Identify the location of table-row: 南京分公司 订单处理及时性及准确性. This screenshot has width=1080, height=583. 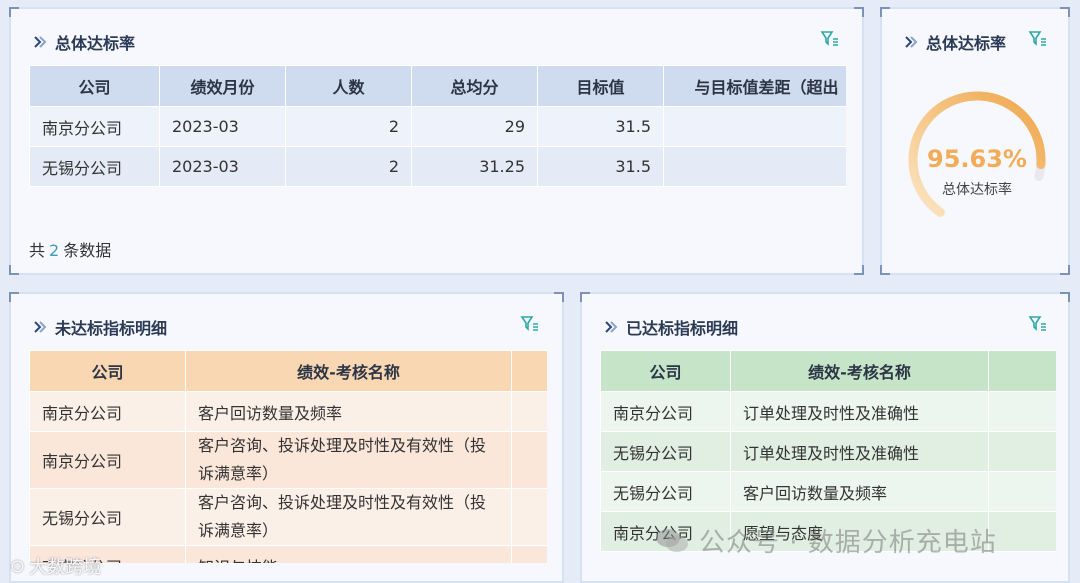
(828, 411).